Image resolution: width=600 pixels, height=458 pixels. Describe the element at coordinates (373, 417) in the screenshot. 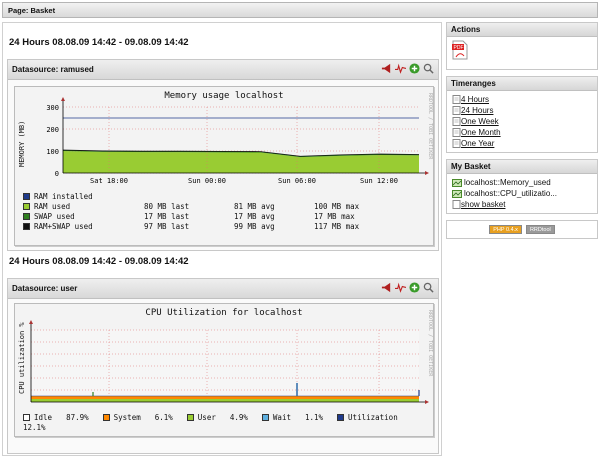

I see `legend-name: Utilization` at that location.